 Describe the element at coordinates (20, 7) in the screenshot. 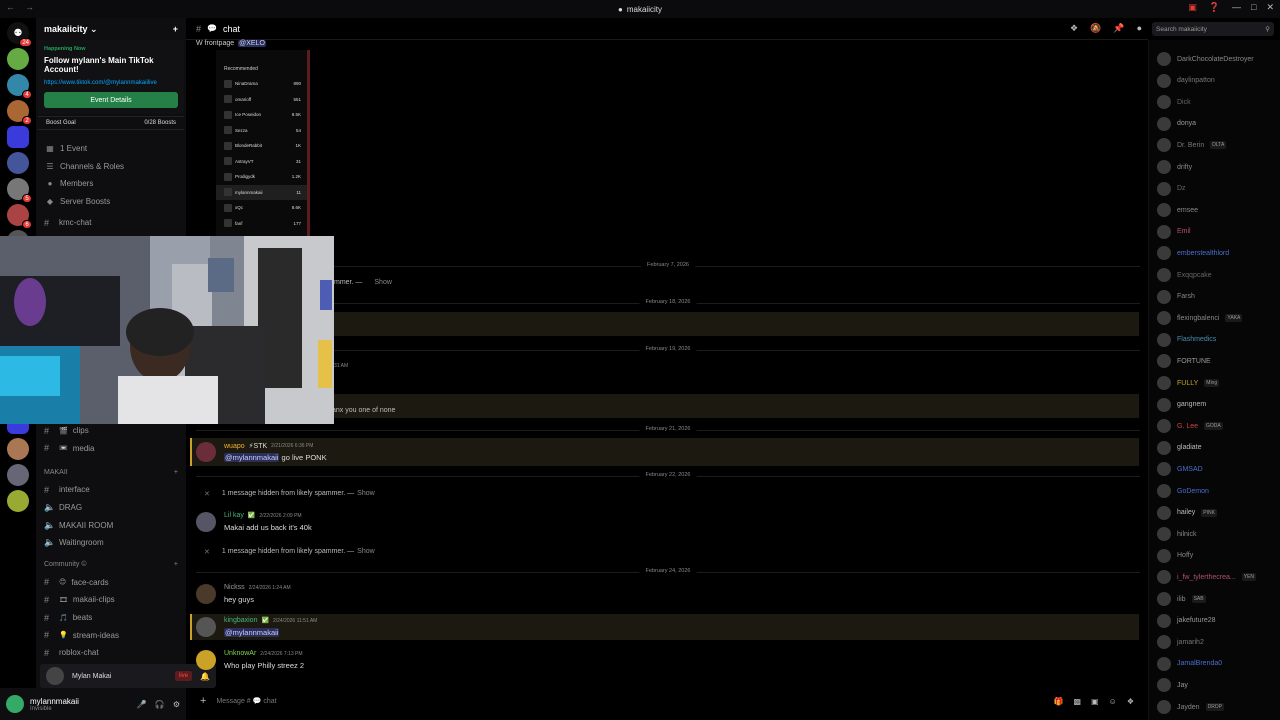

I see `nav-arrows: ← →` at that location.